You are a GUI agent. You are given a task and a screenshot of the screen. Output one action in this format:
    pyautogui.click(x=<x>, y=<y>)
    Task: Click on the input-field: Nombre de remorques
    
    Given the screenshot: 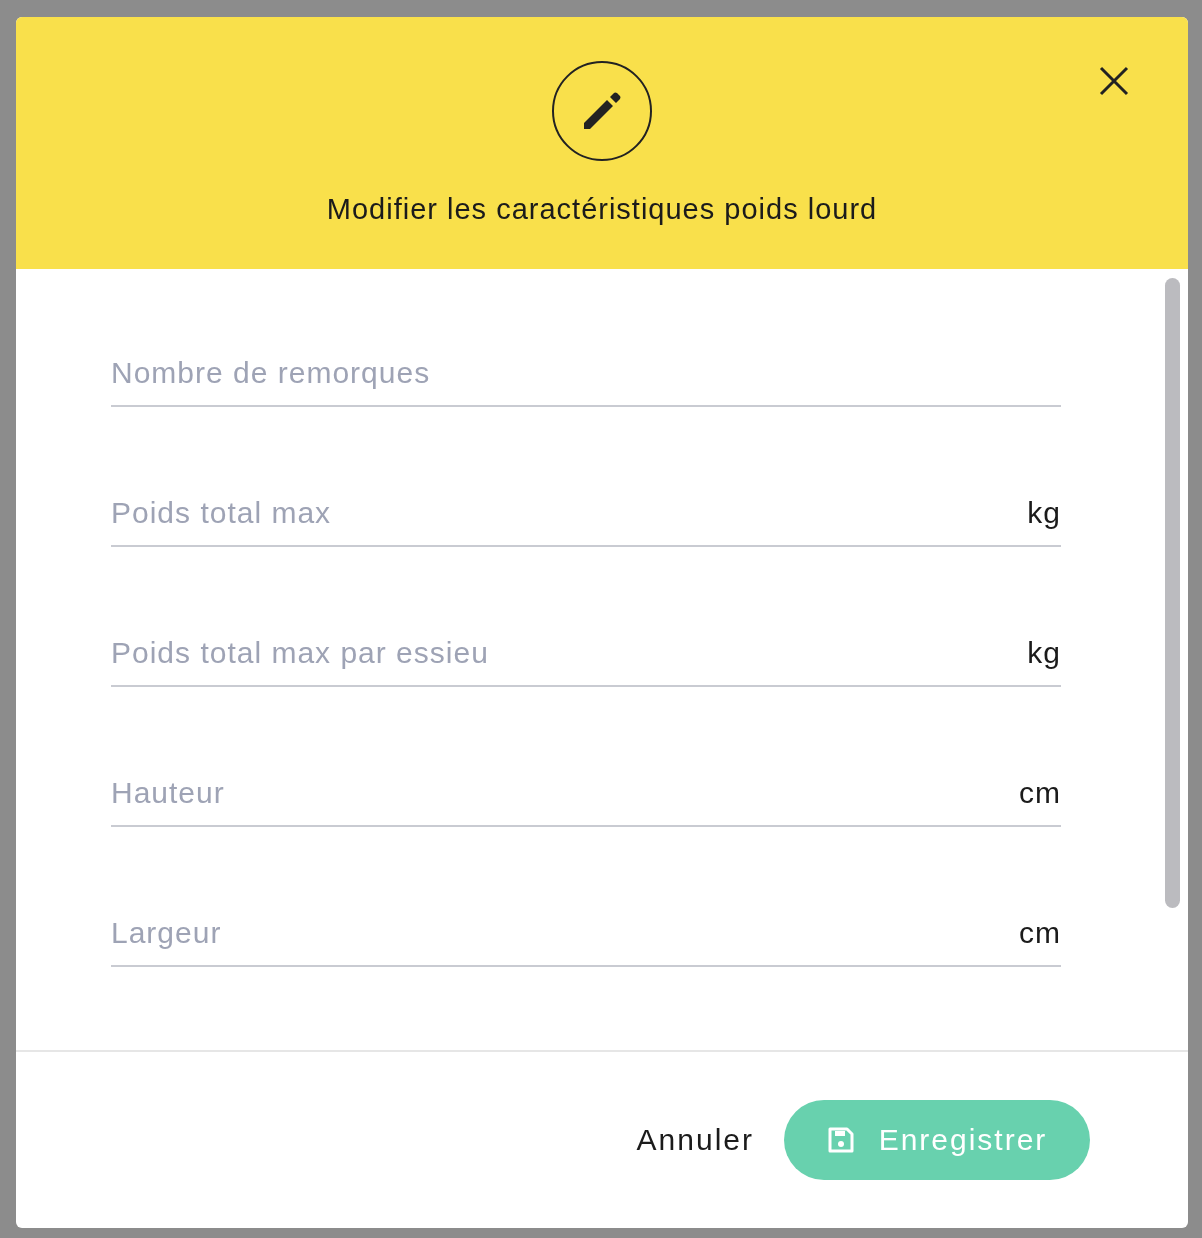 What is the action you would take?
    pyautogui.click(x=586, y=373)
    